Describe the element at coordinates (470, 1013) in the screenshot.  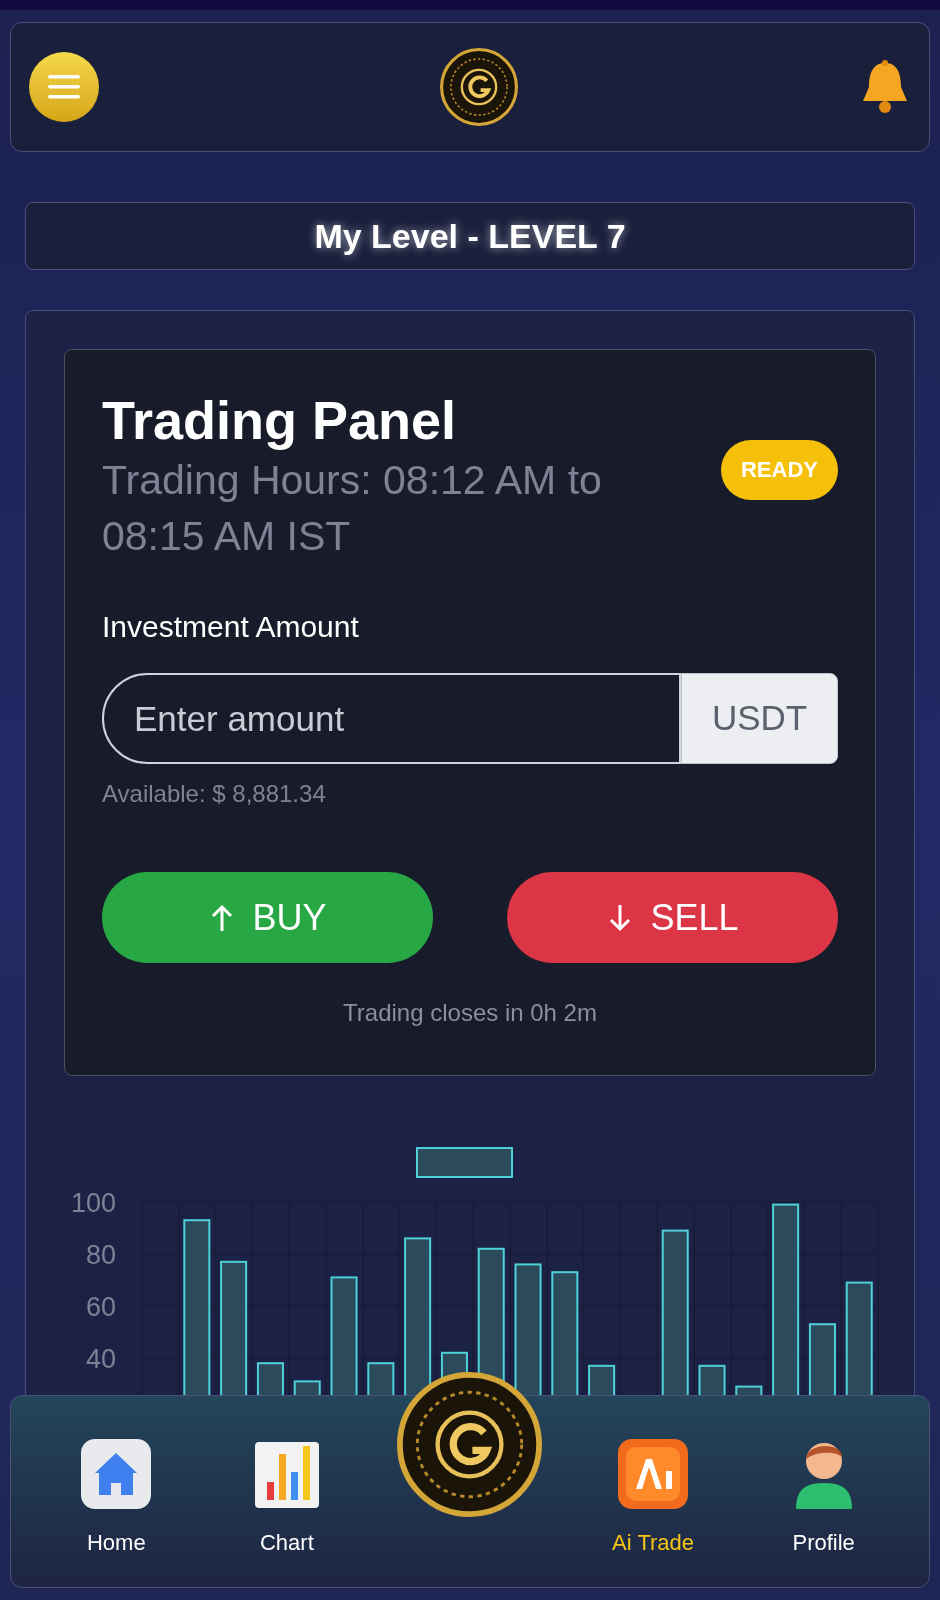
I see `countdown-text: Trading closes in 0h 2m` at that location.